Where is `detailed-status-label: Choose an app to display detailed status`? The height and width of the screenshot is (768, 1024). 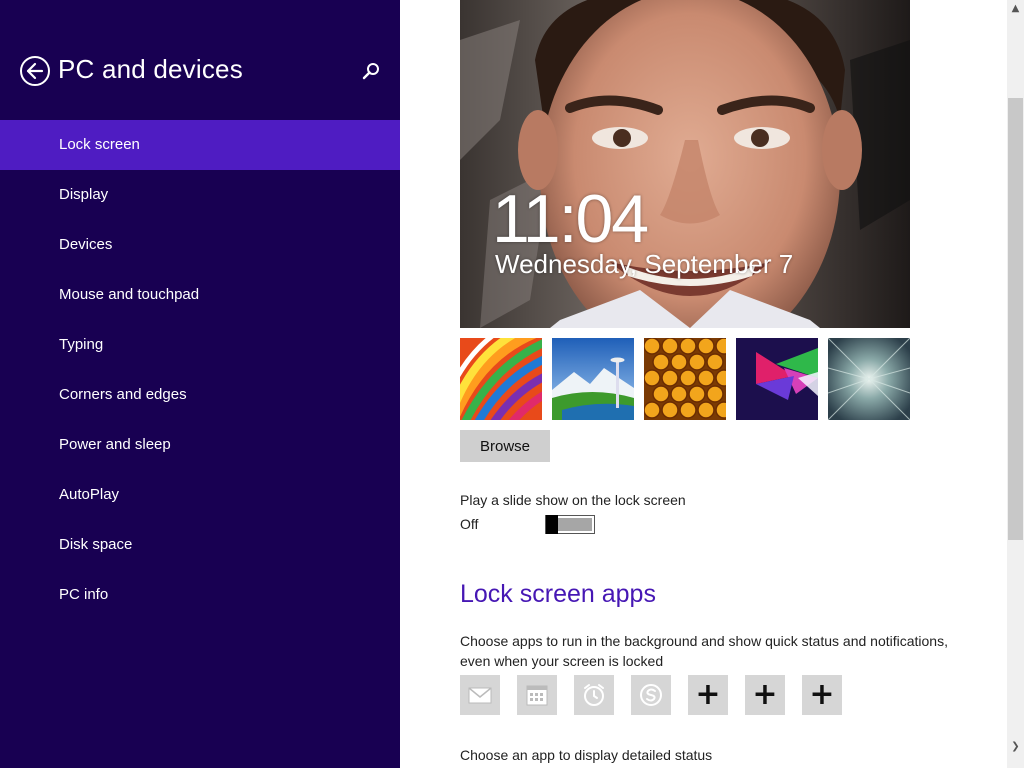 detailed-status-label: Choose an app to display detailed status is located at coordinates (586, 755).